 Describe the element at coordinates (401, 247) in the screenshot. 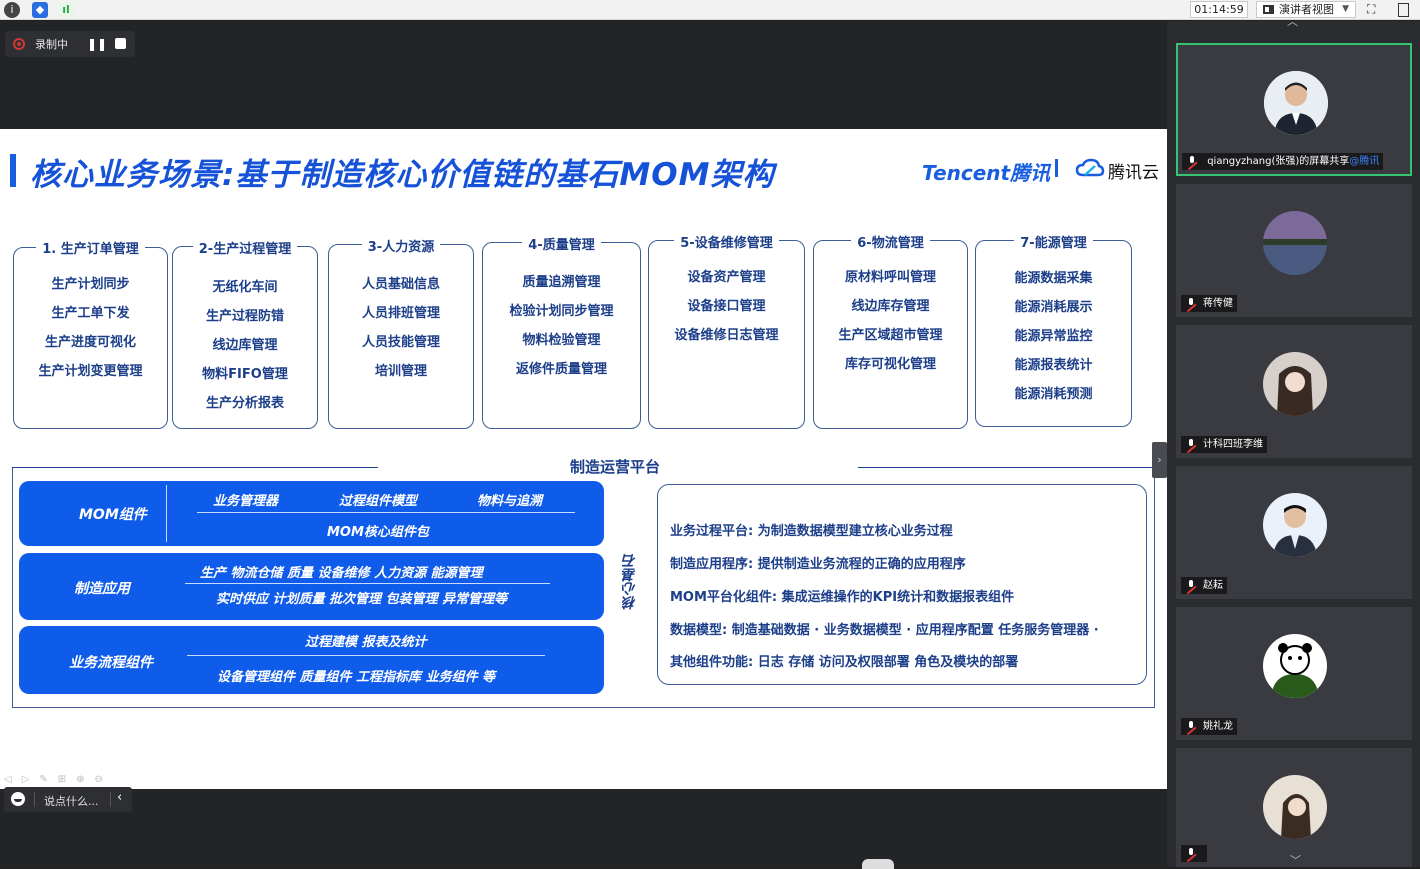

I see `module-title: 3-人力资源` at that location.